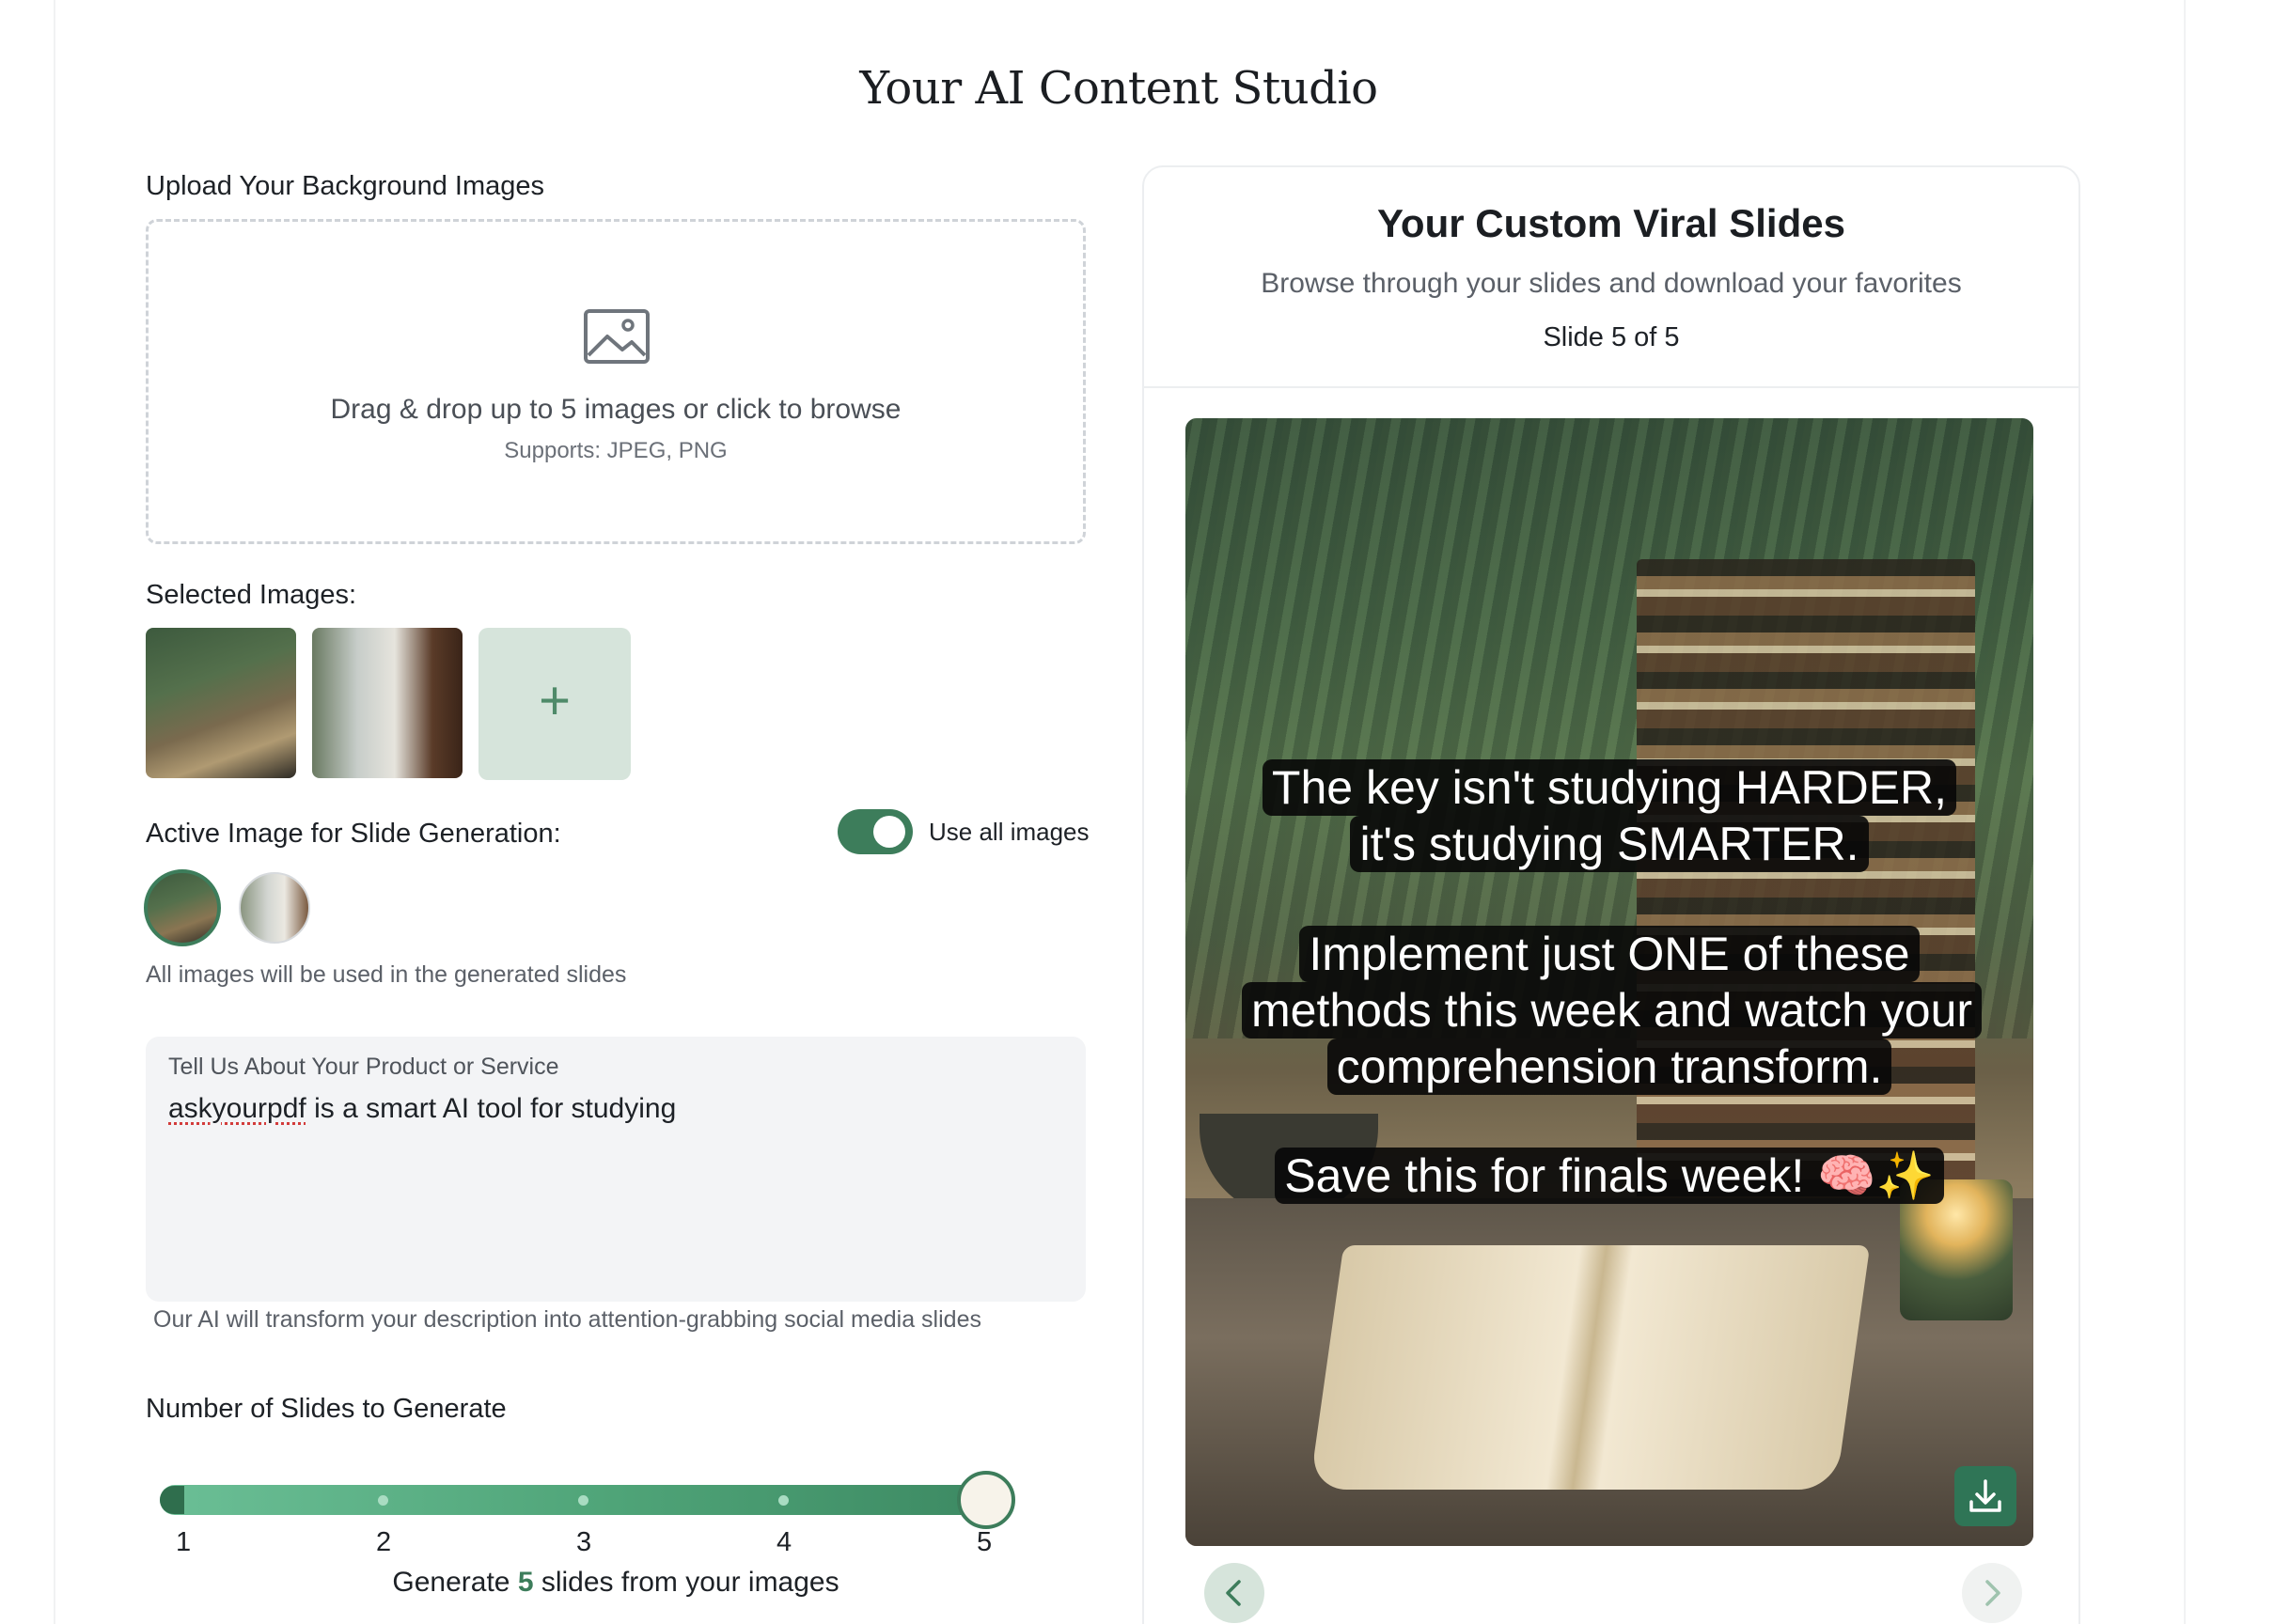 The height and width of the screenshot is (1624, 2290). What do you see at coordinates (1611, 337) in the screenshot?
I see `slide-counter: Slide 5 of 5` at bounding box center [1611, 337].